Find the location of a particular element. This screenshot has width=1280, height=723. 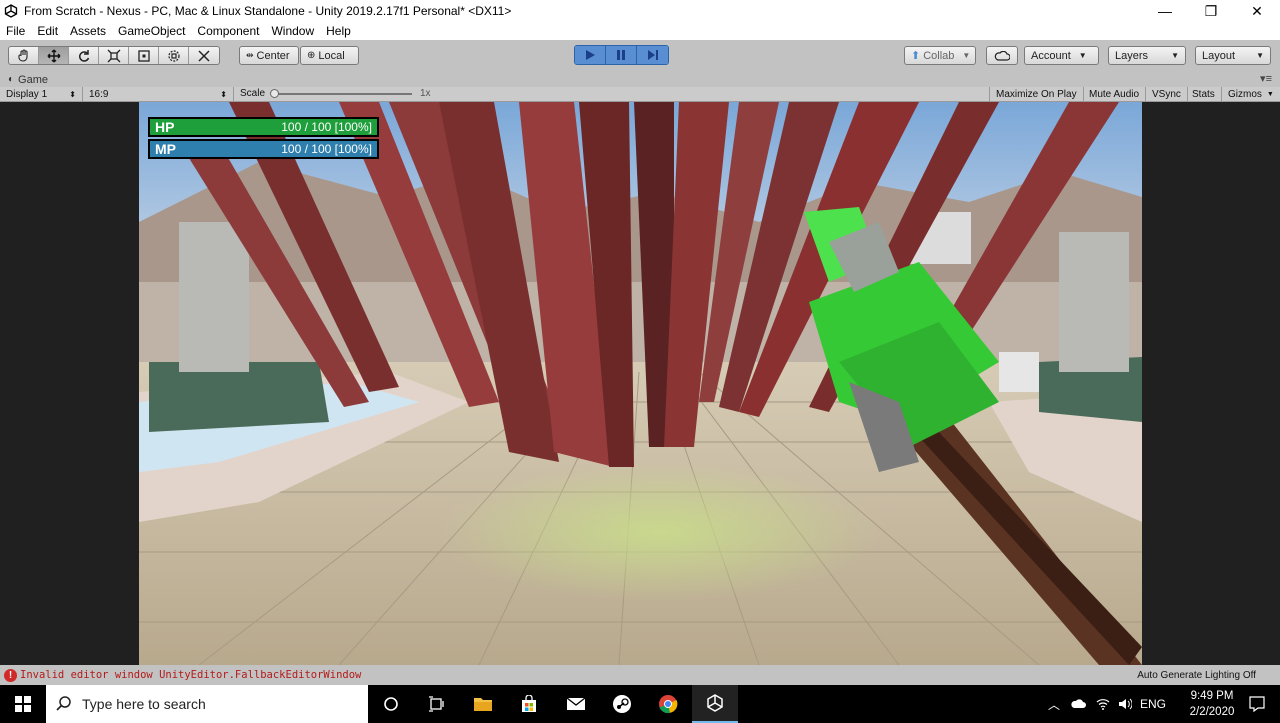

store-bag-icon is located at coordinates (529, 703).